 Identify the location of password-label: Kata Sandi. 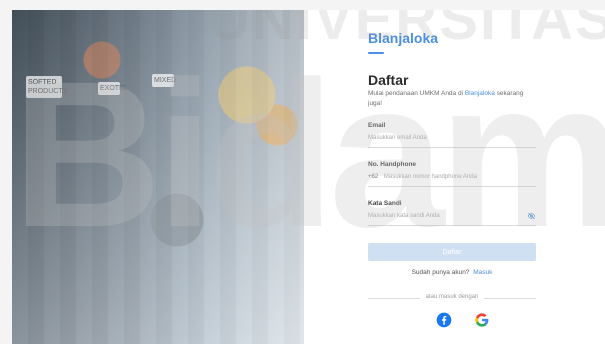
(385, 203).